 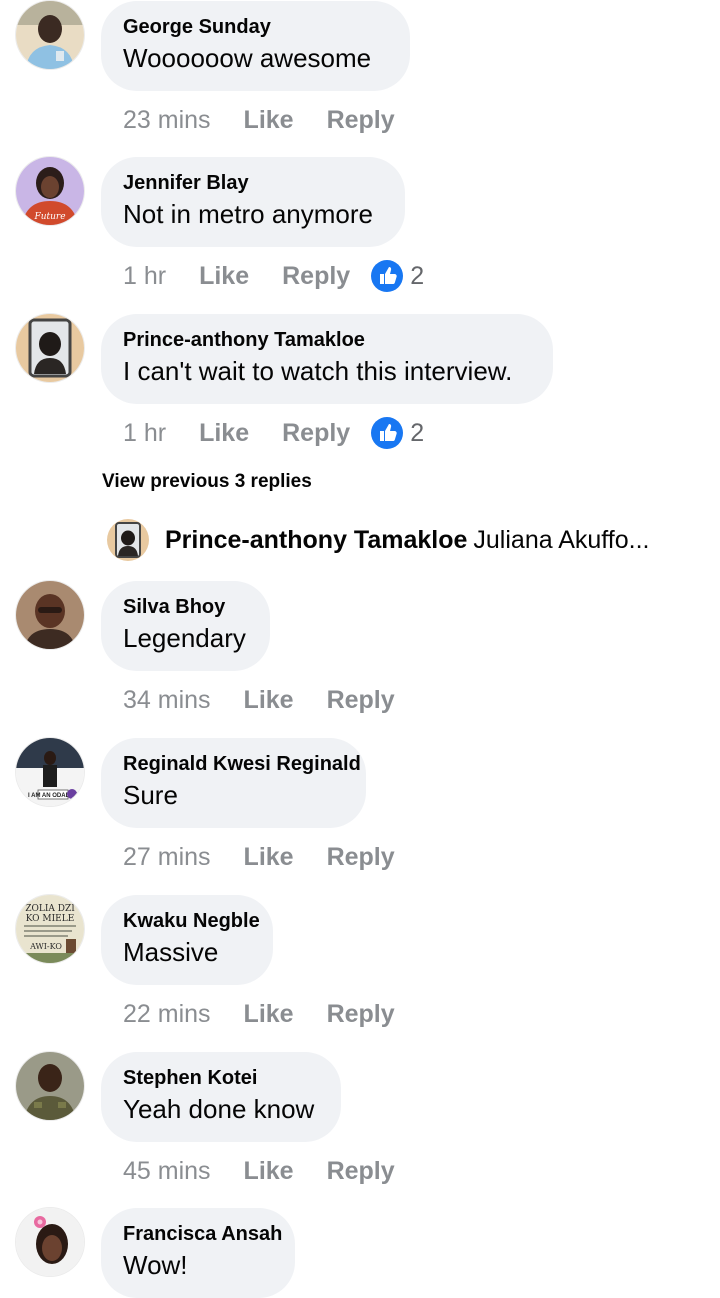 I want to click on comment-bubble: George Sunday Woooooow awesome, so click(x=255, y=46).